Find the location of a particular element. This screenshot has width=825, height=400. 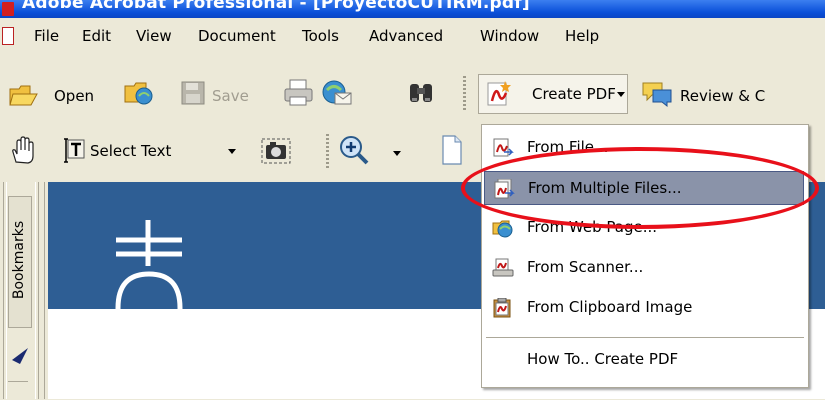

open-label: Open is located at coordinates (74, 96).